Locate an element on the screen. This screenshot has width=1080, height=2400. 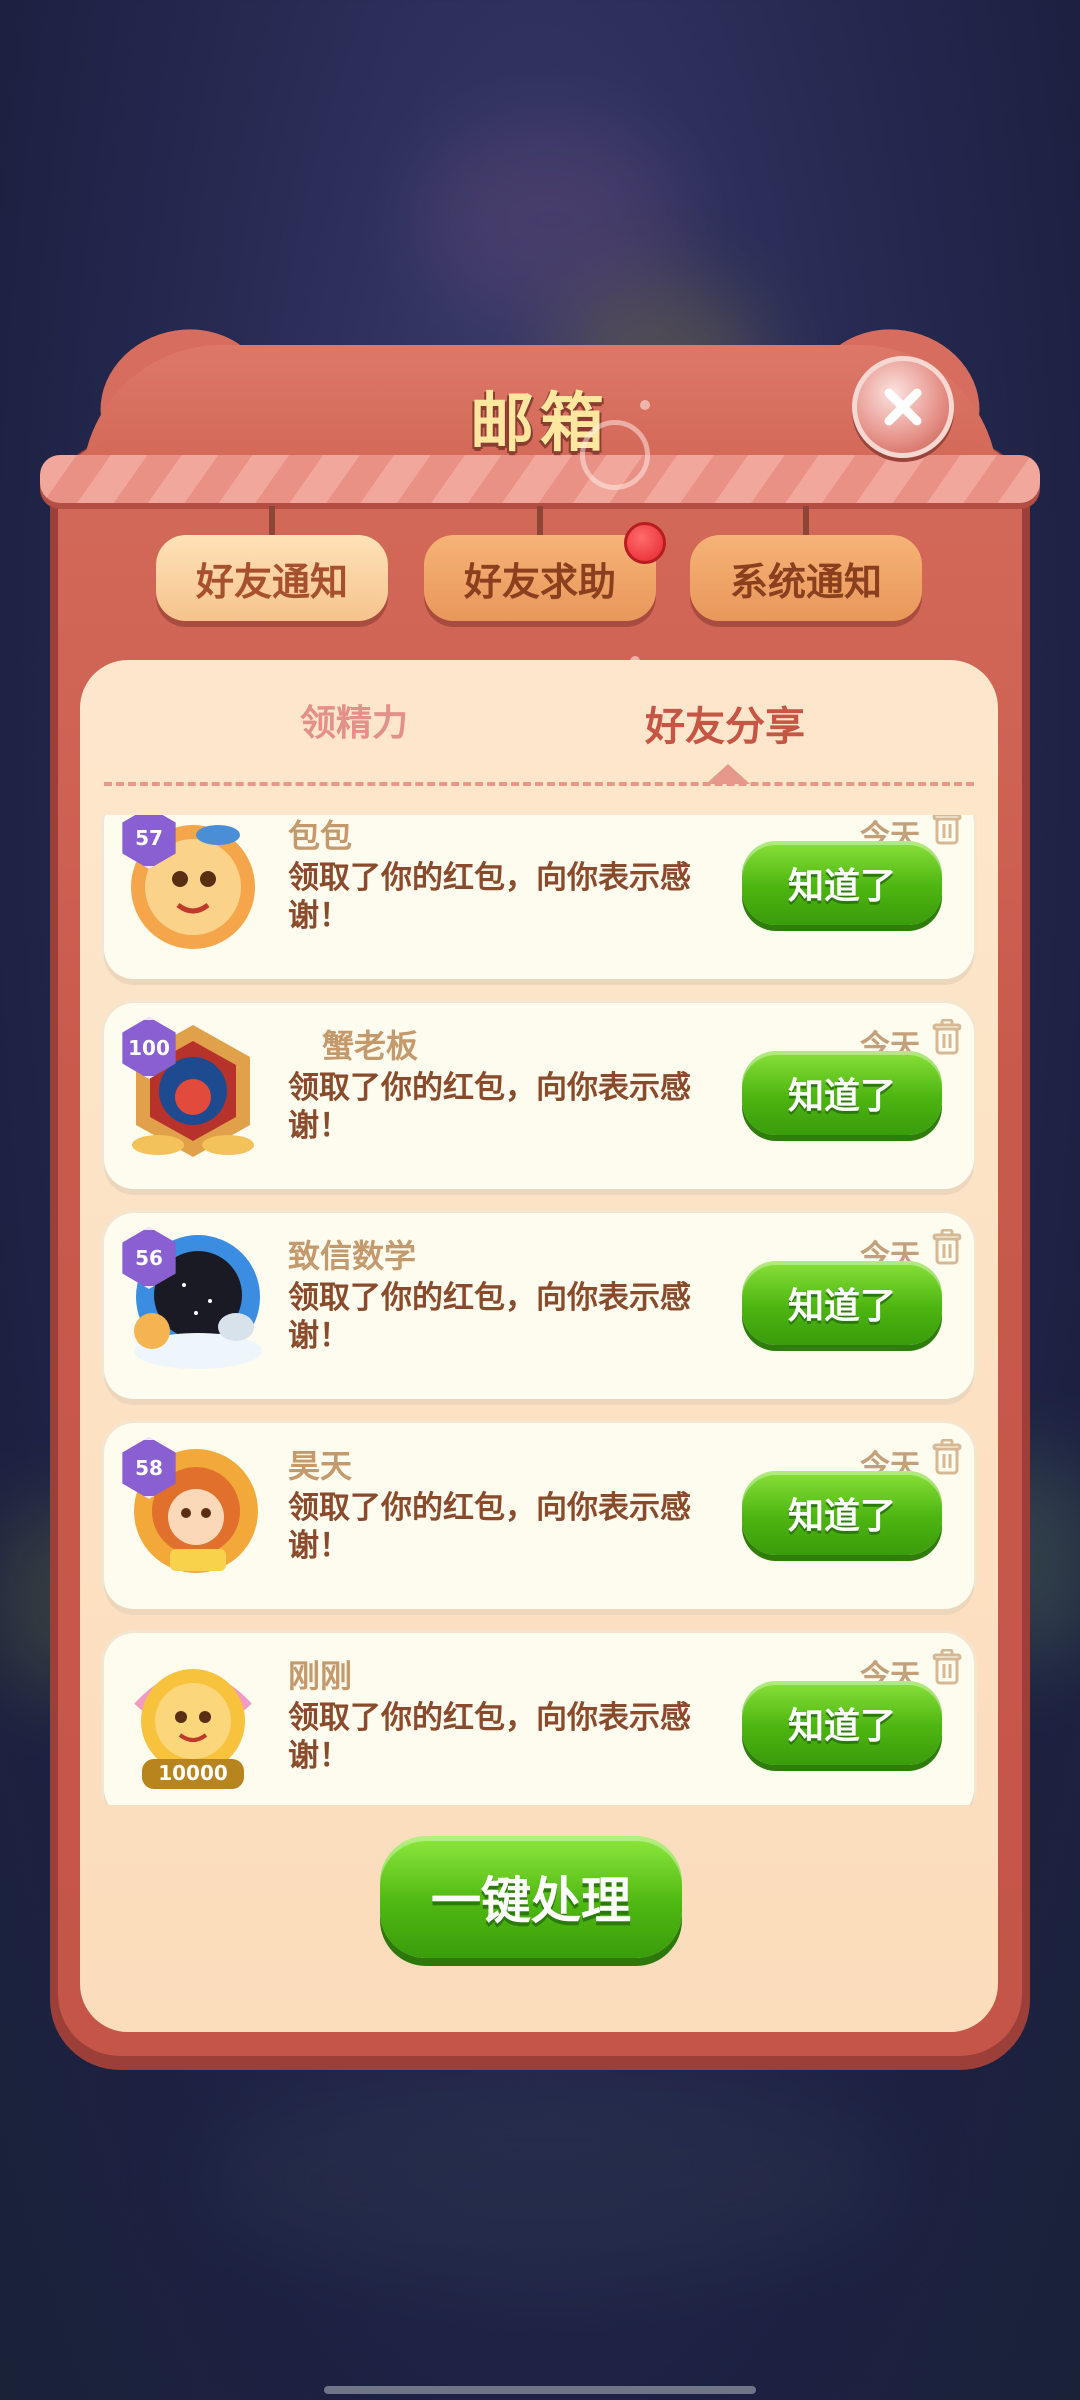
tab-system-notice: 系统通知 is located at coordinates (806, 578).